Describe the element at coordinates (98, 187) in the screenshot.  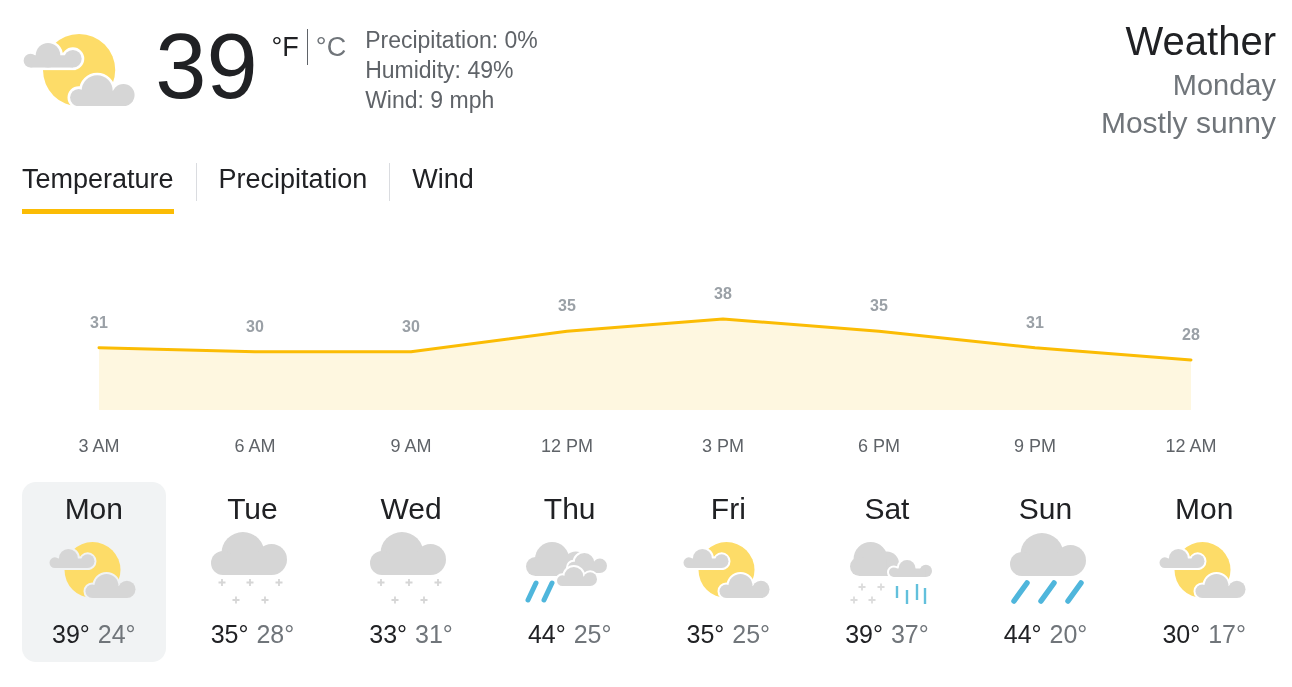
I see `tab: Temperature` at that location.